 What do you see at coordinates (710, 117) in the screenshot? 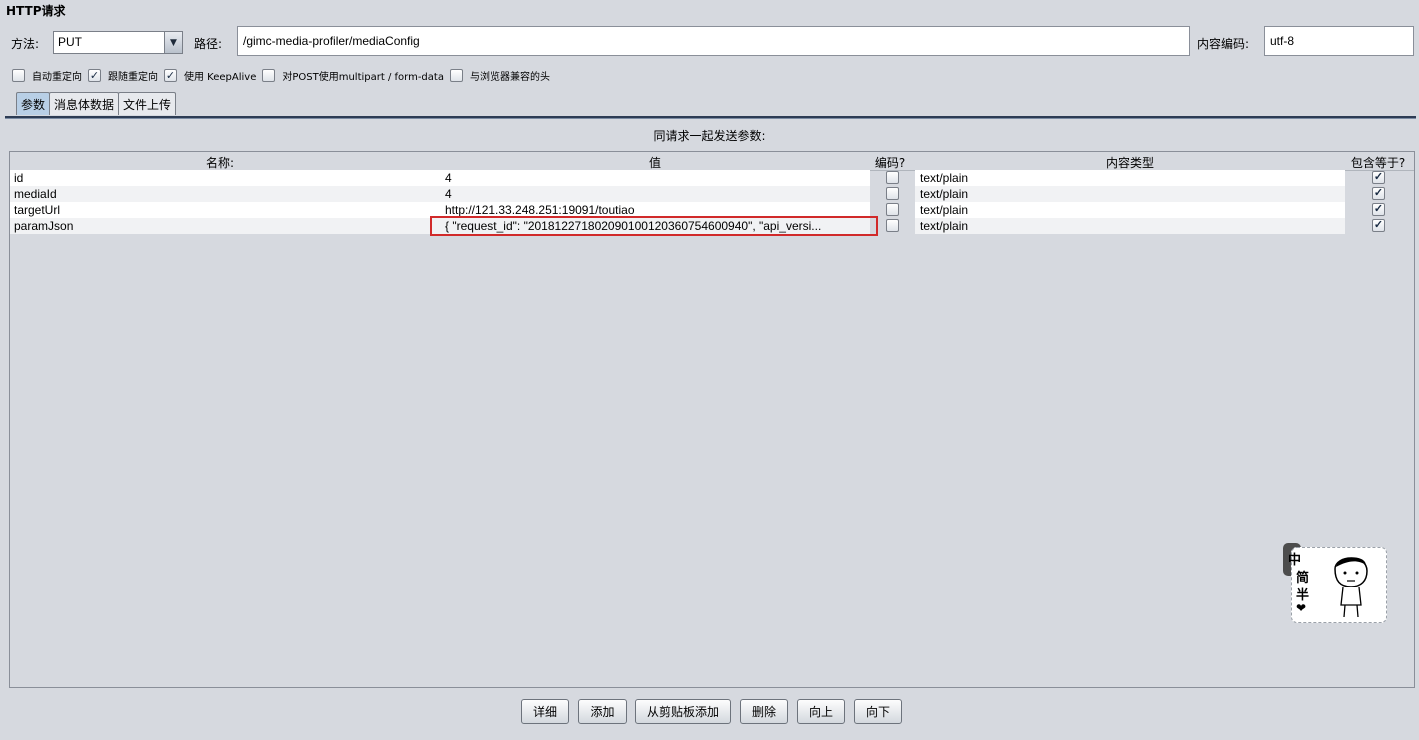
I see `tab-divider` at bounding box center [710, 117].